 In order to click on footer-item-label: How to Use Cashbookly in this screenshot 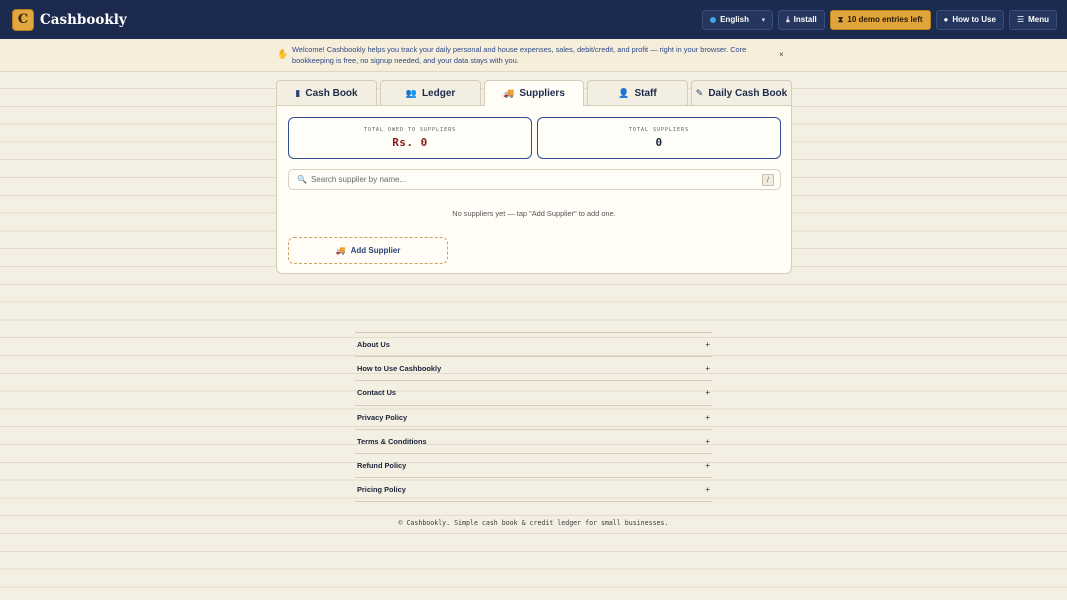, I will do `click(399, 369)`.